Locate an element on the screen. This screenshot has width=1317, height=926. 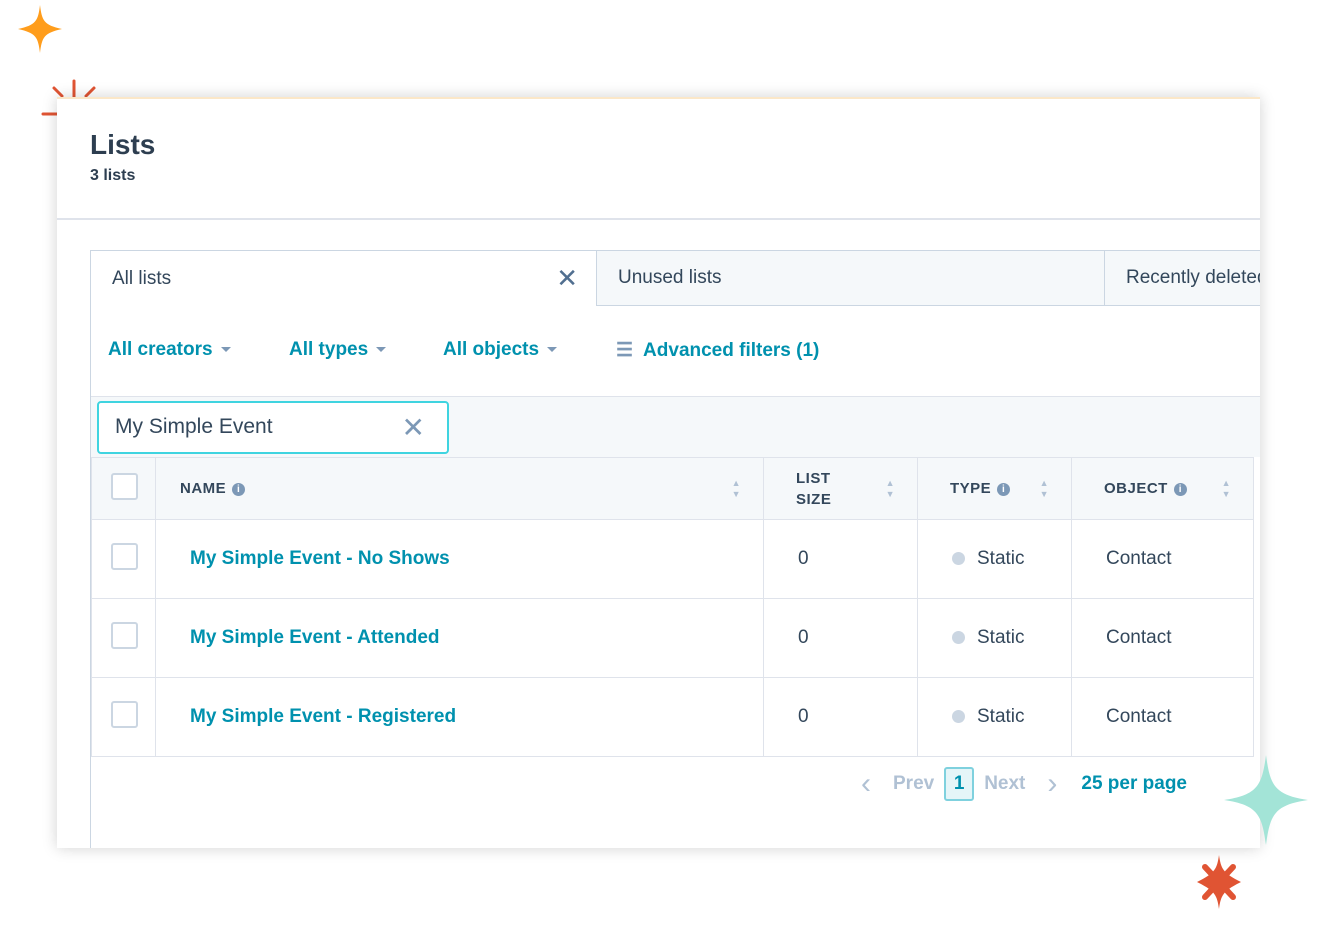
chevron-left-icon: ‹ is located at coordinates (866, 784).